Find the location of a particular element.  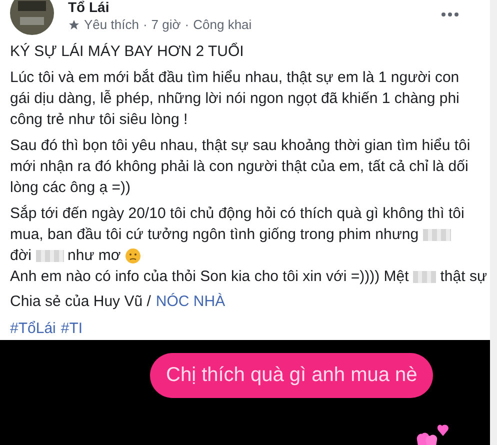

post-text: công trẻ như tôi siêu lòng ! is located at coordinates (99, 120).